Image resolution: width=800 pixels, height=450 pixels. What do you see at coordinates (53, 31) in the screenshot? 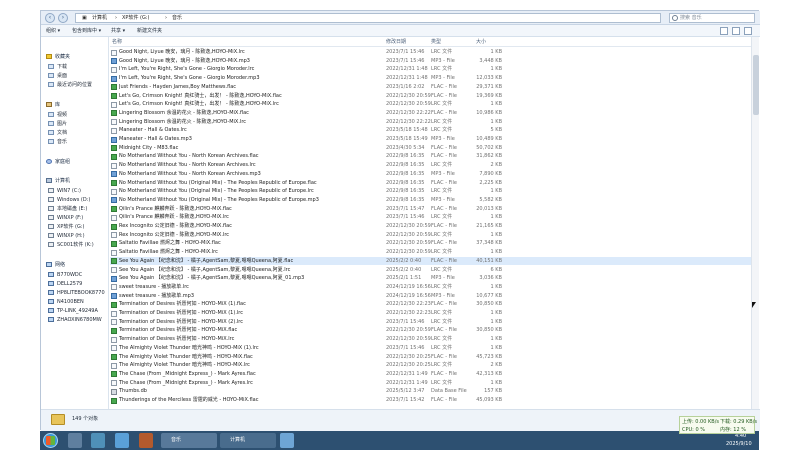
I see `organize-button: 组织 ▾` at bounding box center [53, 31].